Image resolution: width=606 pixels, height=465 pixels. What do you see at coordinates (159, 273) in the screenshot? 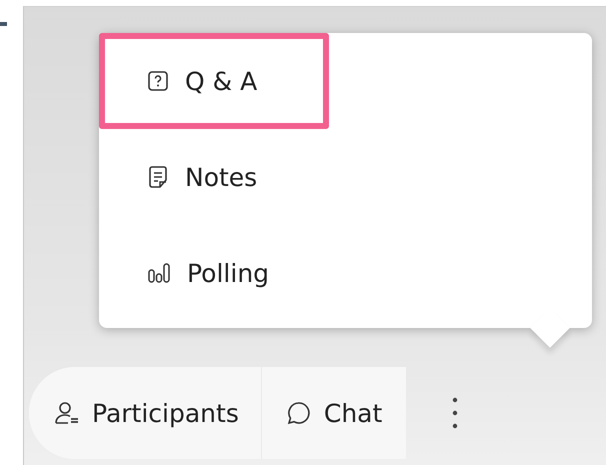
I see `bar-chart-icon` at bounding box center [159, 273].